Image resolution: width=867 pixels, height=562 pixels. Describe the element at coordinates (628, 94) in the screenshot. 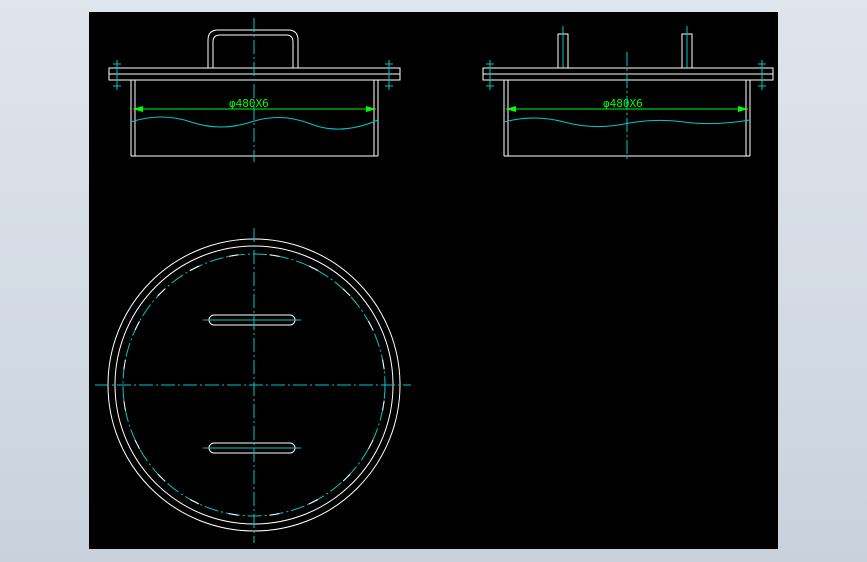

I see `side-view: φ480X6` at that location.